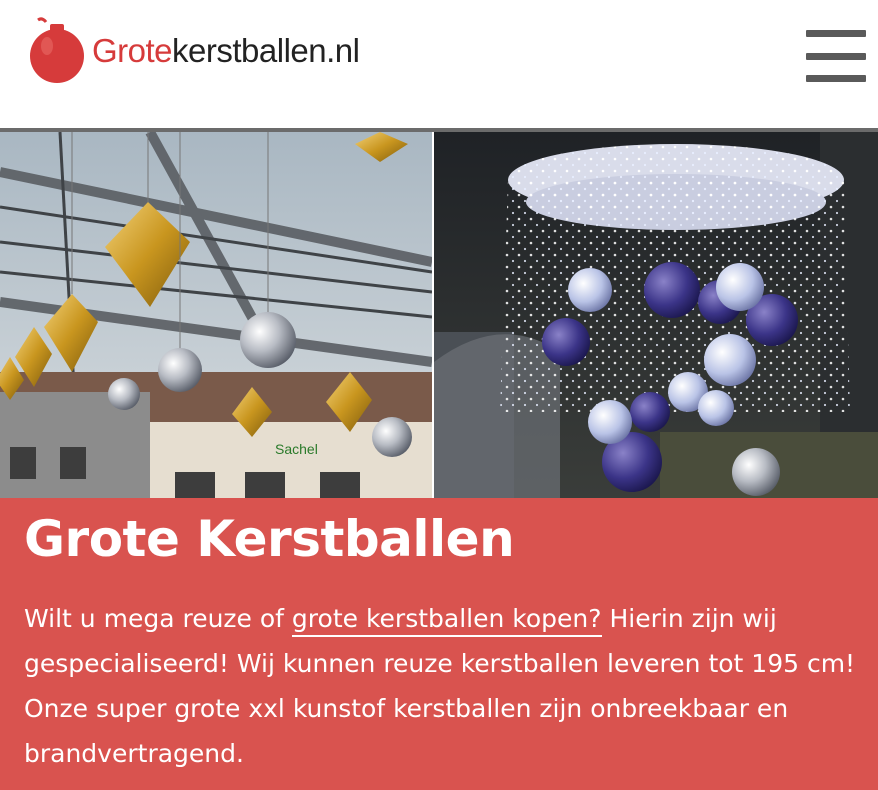 Image resolution: width=878 pixels, height=790 pixels. I want to click on menu-bar-top, so click(836, 33).